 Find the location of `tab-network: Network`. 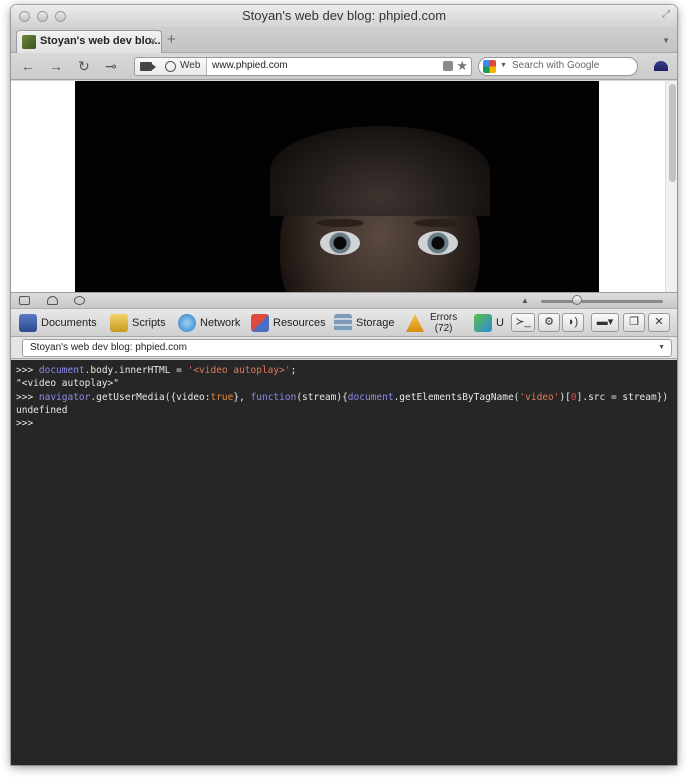

tab-network: Network is located at coordinates (211, 323).